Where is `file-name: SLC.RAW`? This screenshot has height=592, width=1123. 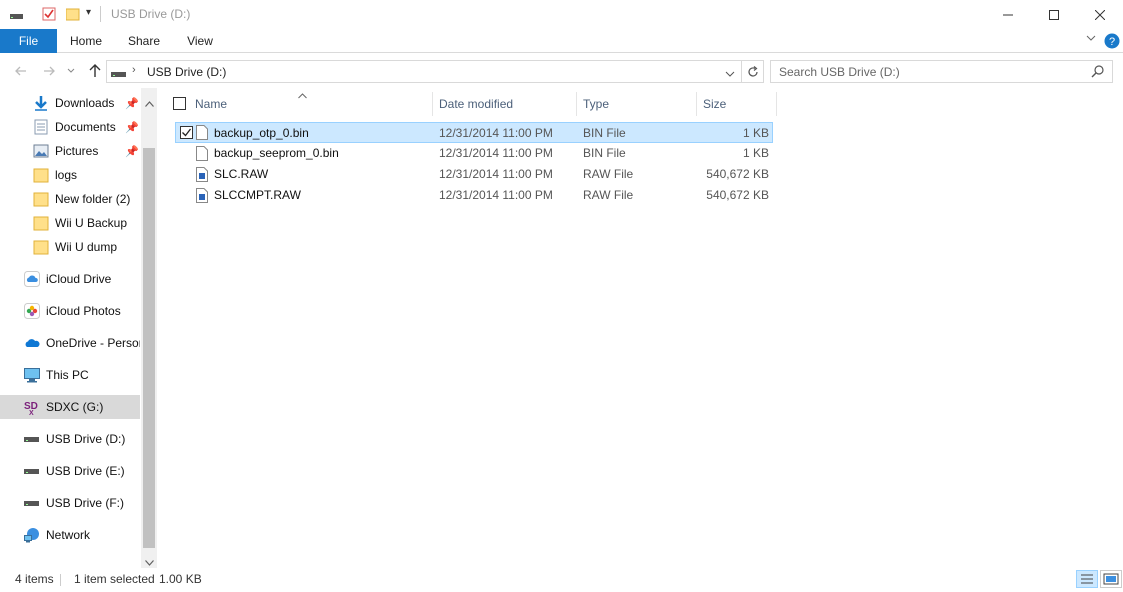 file-name: SLC.RAW is located at coordinates (241, 174).